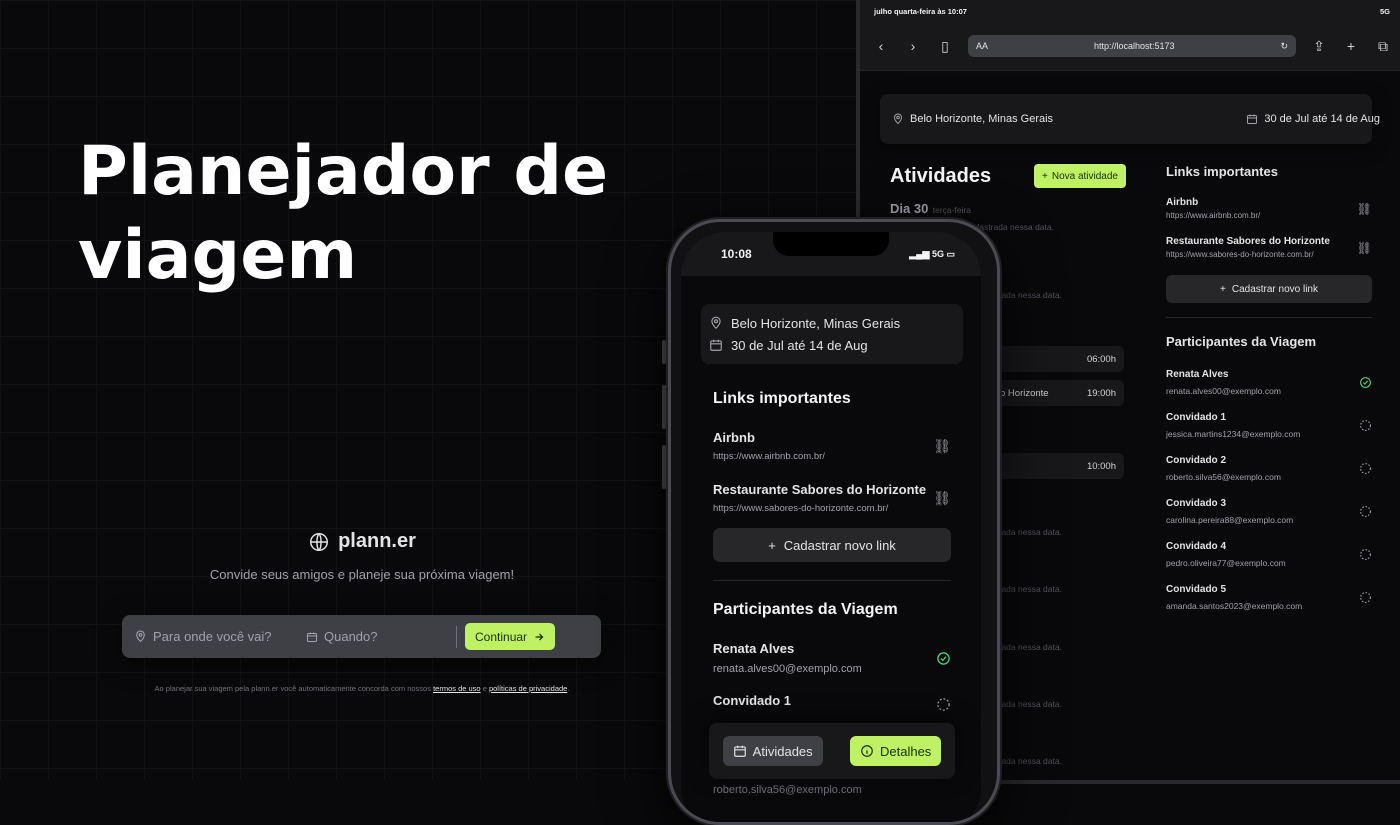  I want to click on book-icon: ▯, so click(945, 46).